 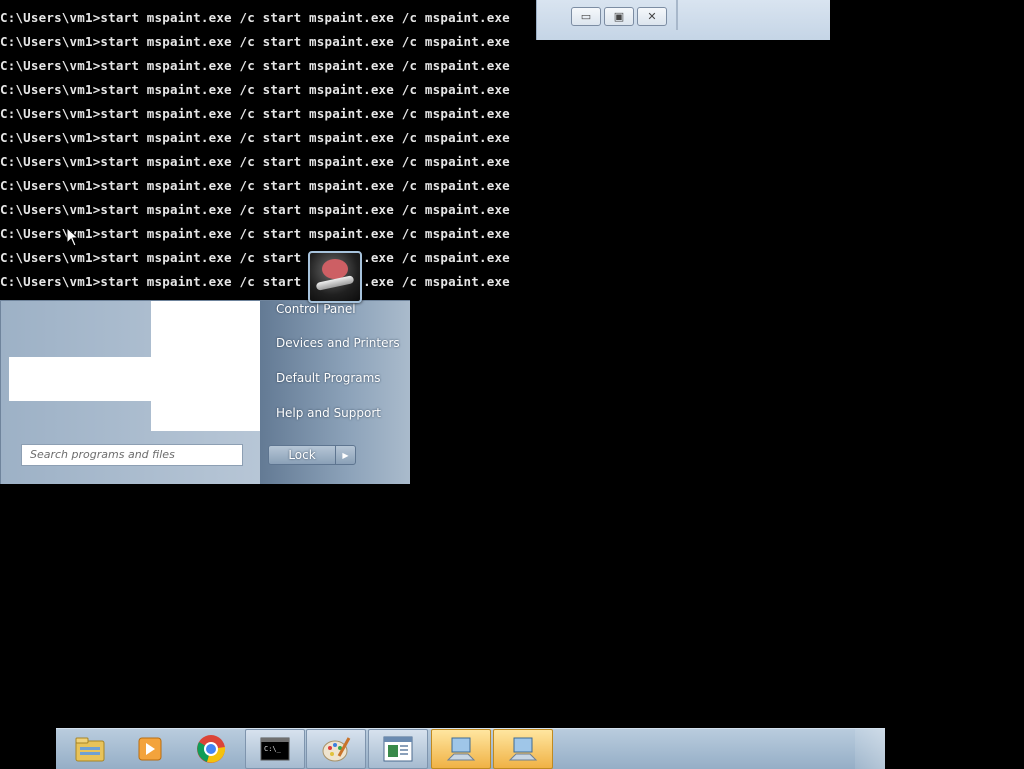 What do you see at coordinates (132, 455) in the screenshot?
I see `search-input: Search programs and files` at bounding box center [132, 455].